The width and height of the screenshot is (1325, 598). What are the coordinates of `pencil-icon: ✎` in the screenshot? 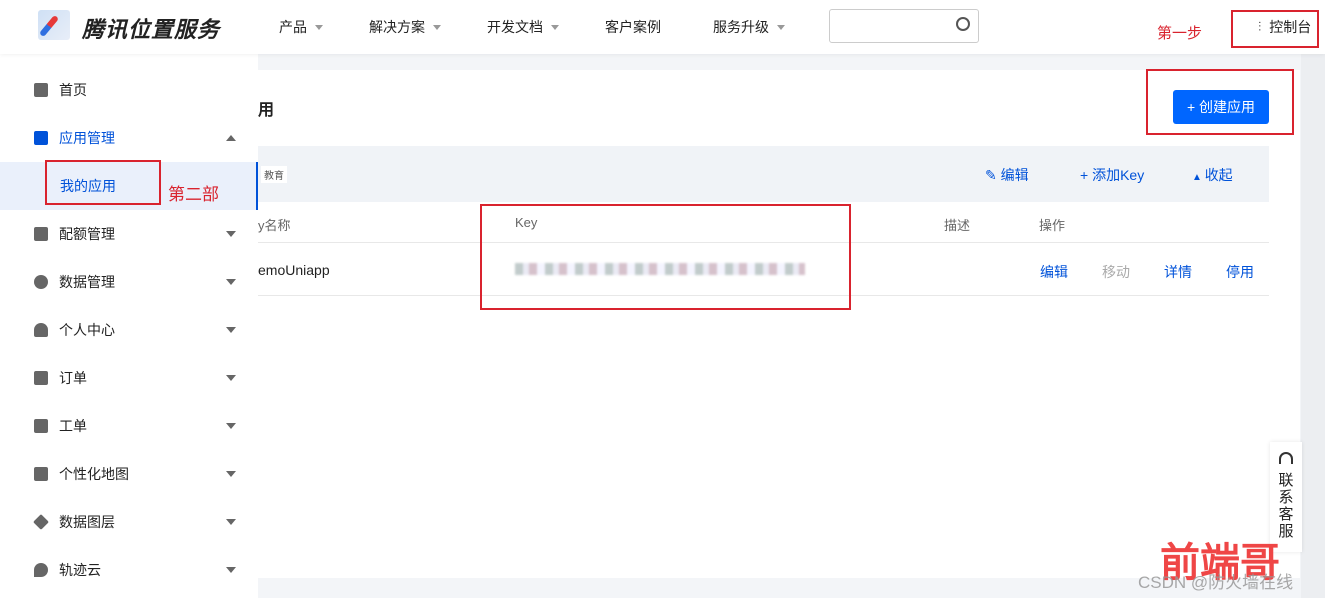 It's located at (993, 175).